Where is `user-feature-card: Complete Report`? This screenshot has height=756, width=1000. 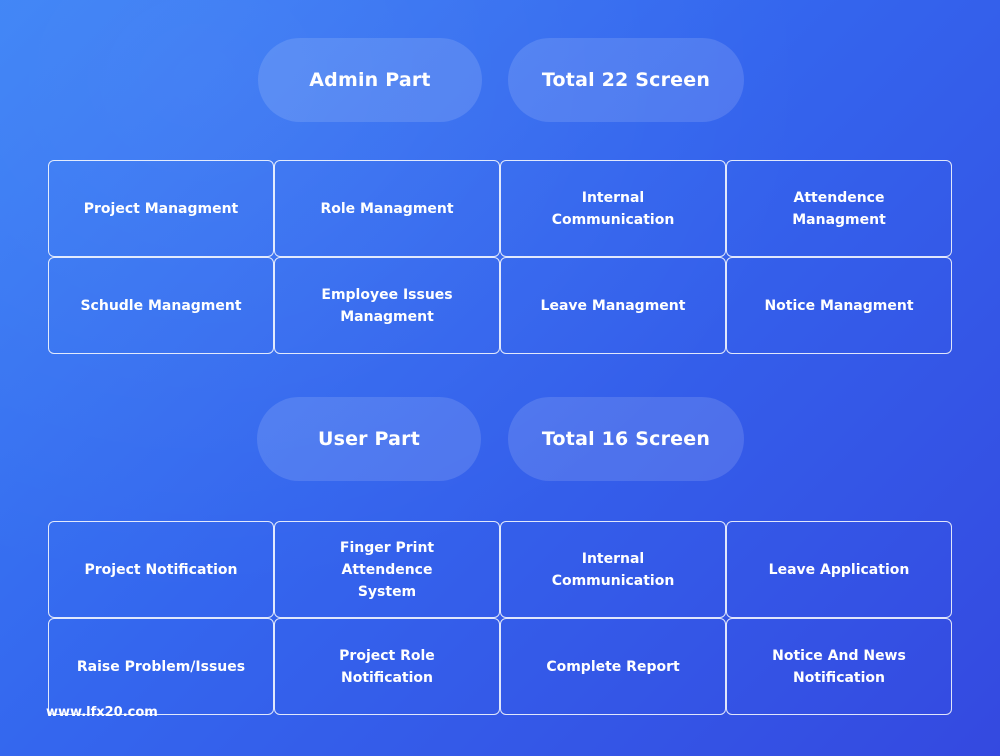 user-feature-card: Complete Report is located at coordinates (613, 666).